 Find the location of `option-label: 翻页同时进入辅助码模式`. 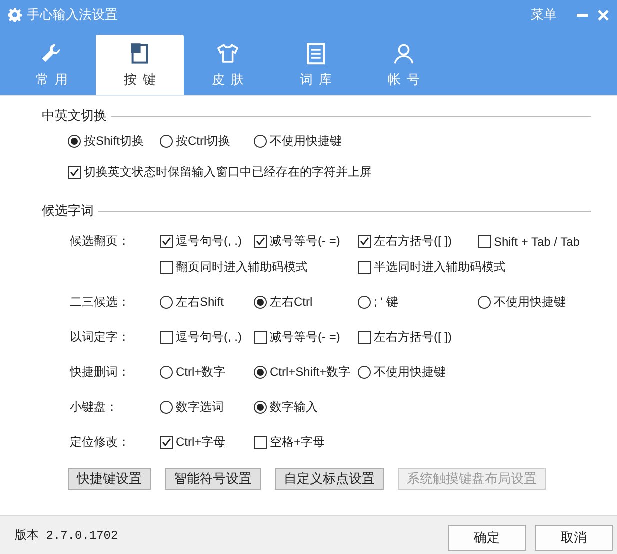

option-label: 翻页同时进入辅助码模式 is located at coordinates (242, 267).